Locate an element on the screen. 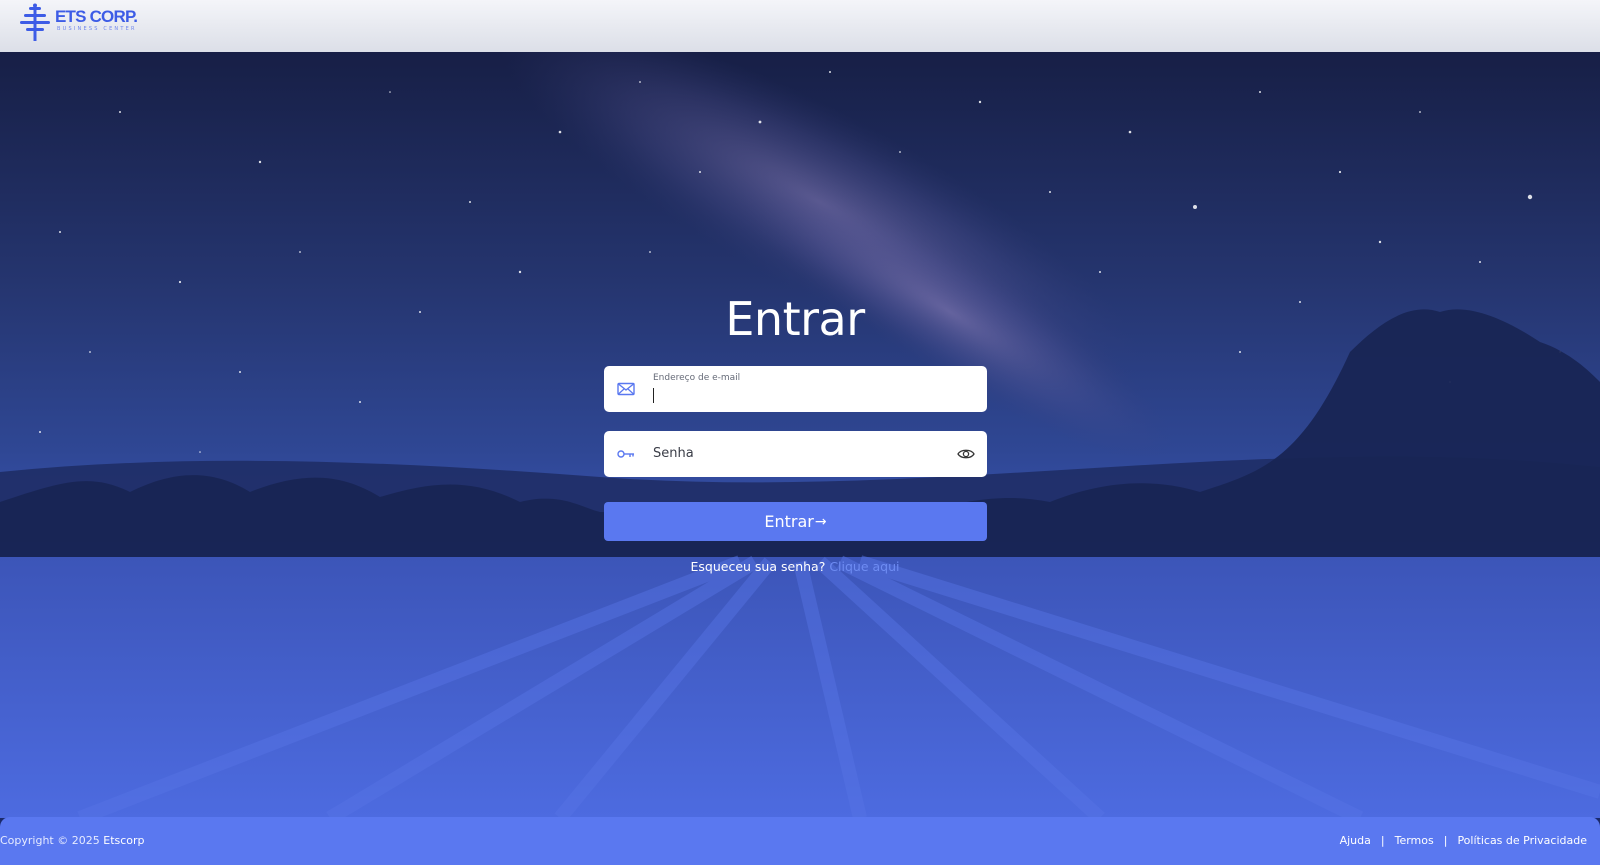 The width and height of the screenshot is (1600, 865). password-field is located at coordinates (795, 454).